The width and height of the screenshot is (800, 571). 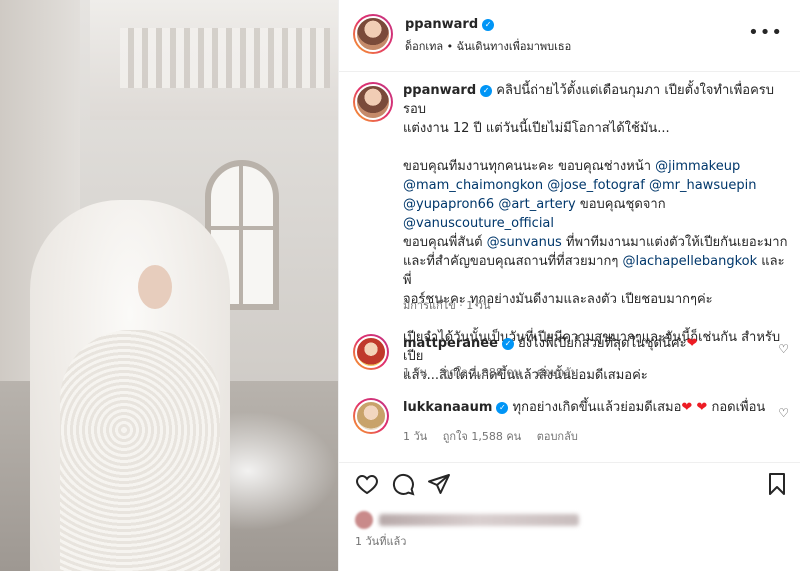 I want to click on comment-body: ยังไงพี่เปียก็สวยที่สุดในชุดนี้ค่ะ, so click(x=602, y=343).